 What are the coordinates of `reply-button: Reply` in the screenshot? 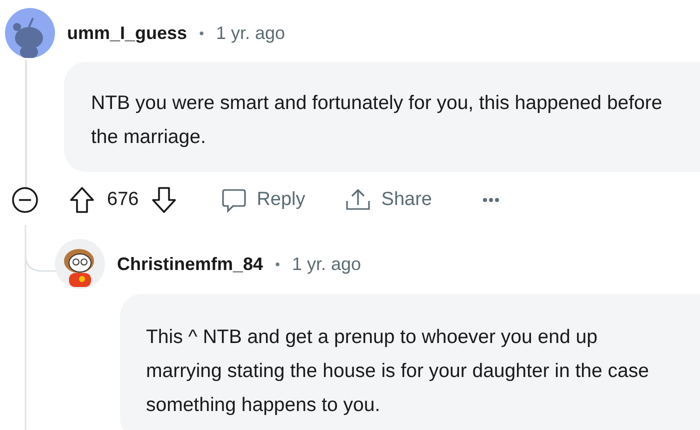 It's located at (263, 200).